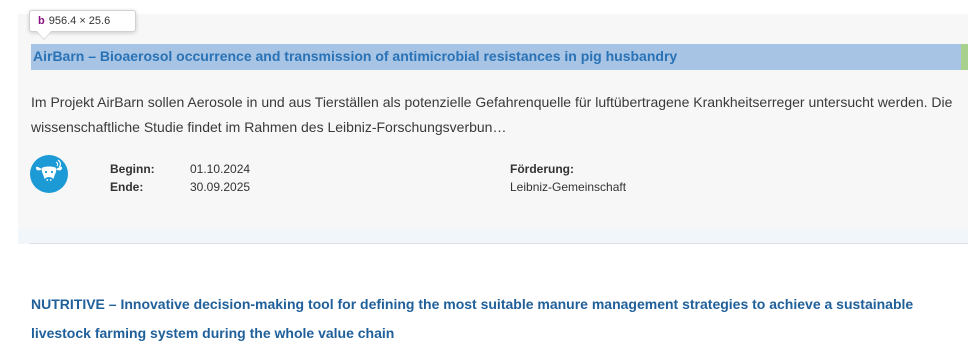 The height and width of the screenshot is (348, 968). I want to click on end-date: 30.09.2025, so click(220, 187).